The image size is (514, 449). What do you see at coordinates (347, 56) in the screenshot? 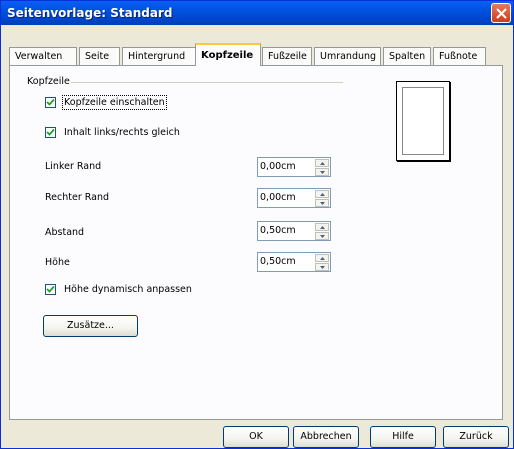
I see `tab-umrandung: Umrandung` at bounding box center [347, 56].